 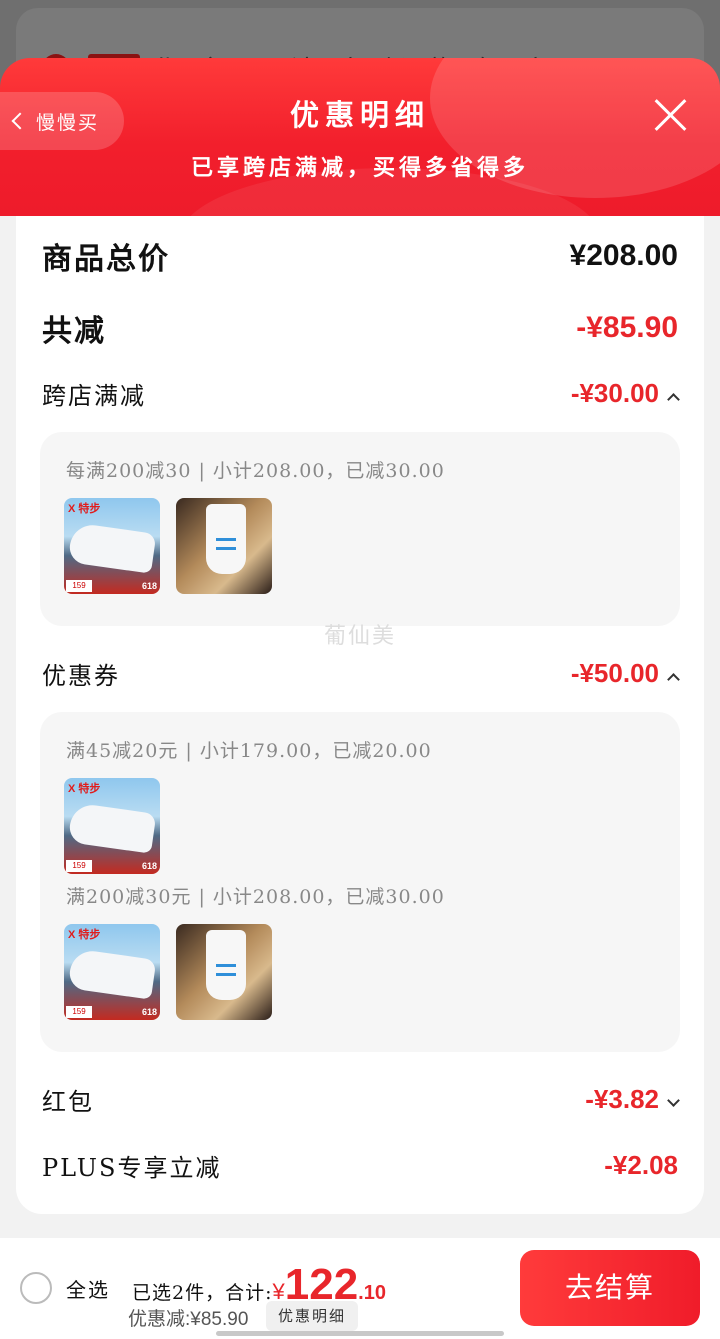 I want to click on watermark: 葡仙美, so click(x=359, y=636).